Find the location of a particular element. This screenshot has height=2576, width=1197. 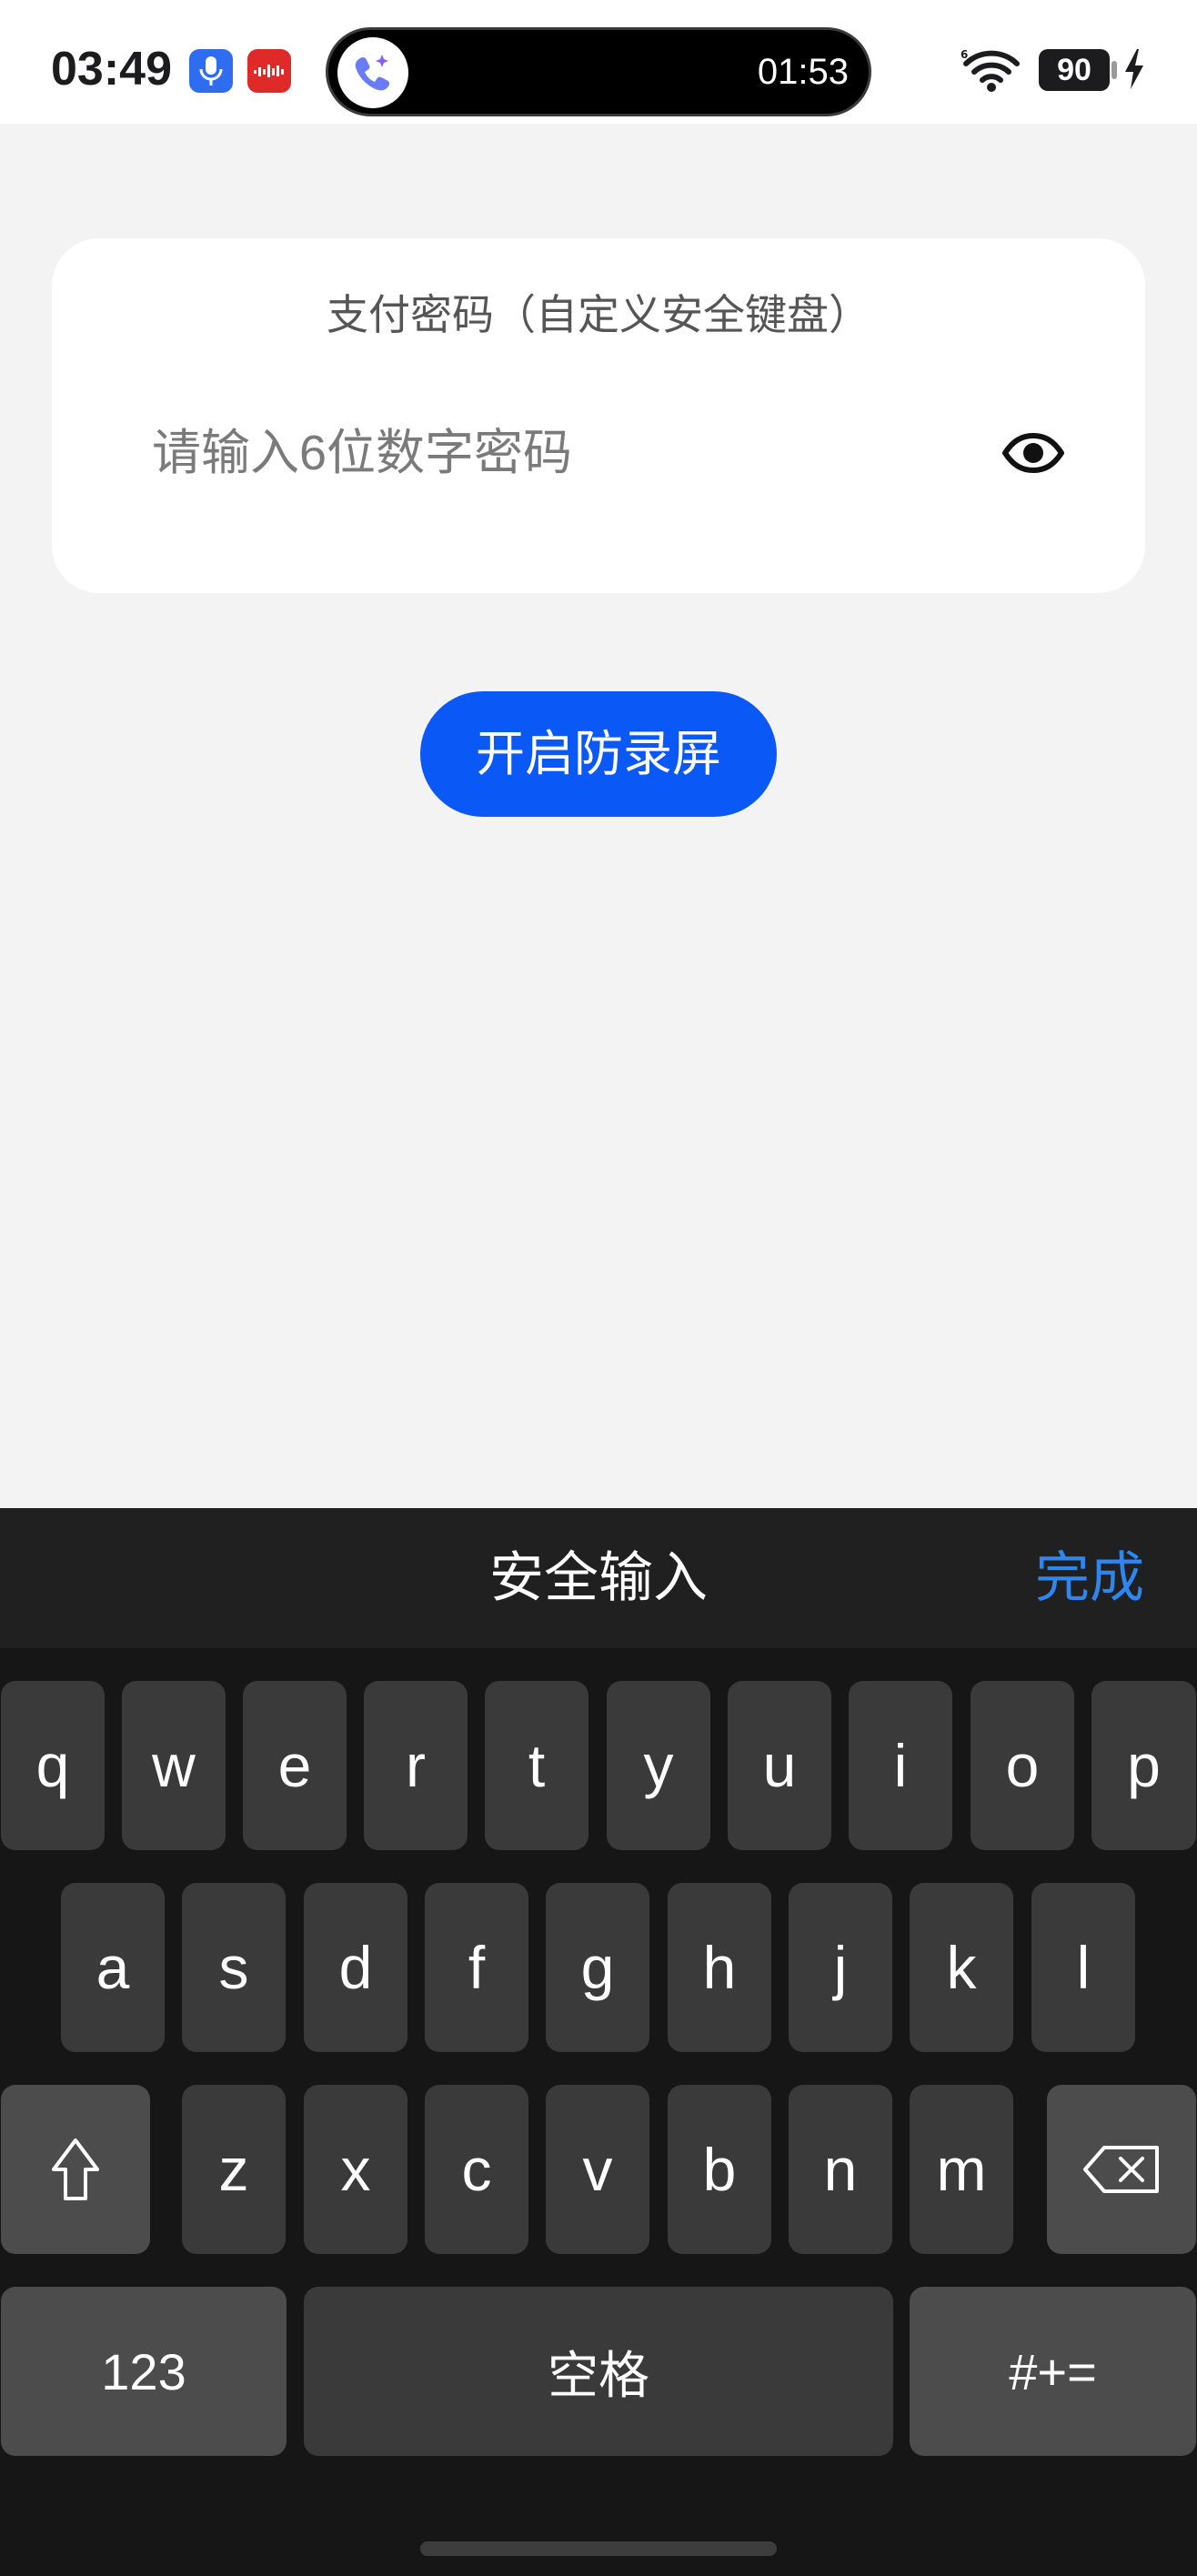

key-p: p is located at coordinates (1143, 1765).